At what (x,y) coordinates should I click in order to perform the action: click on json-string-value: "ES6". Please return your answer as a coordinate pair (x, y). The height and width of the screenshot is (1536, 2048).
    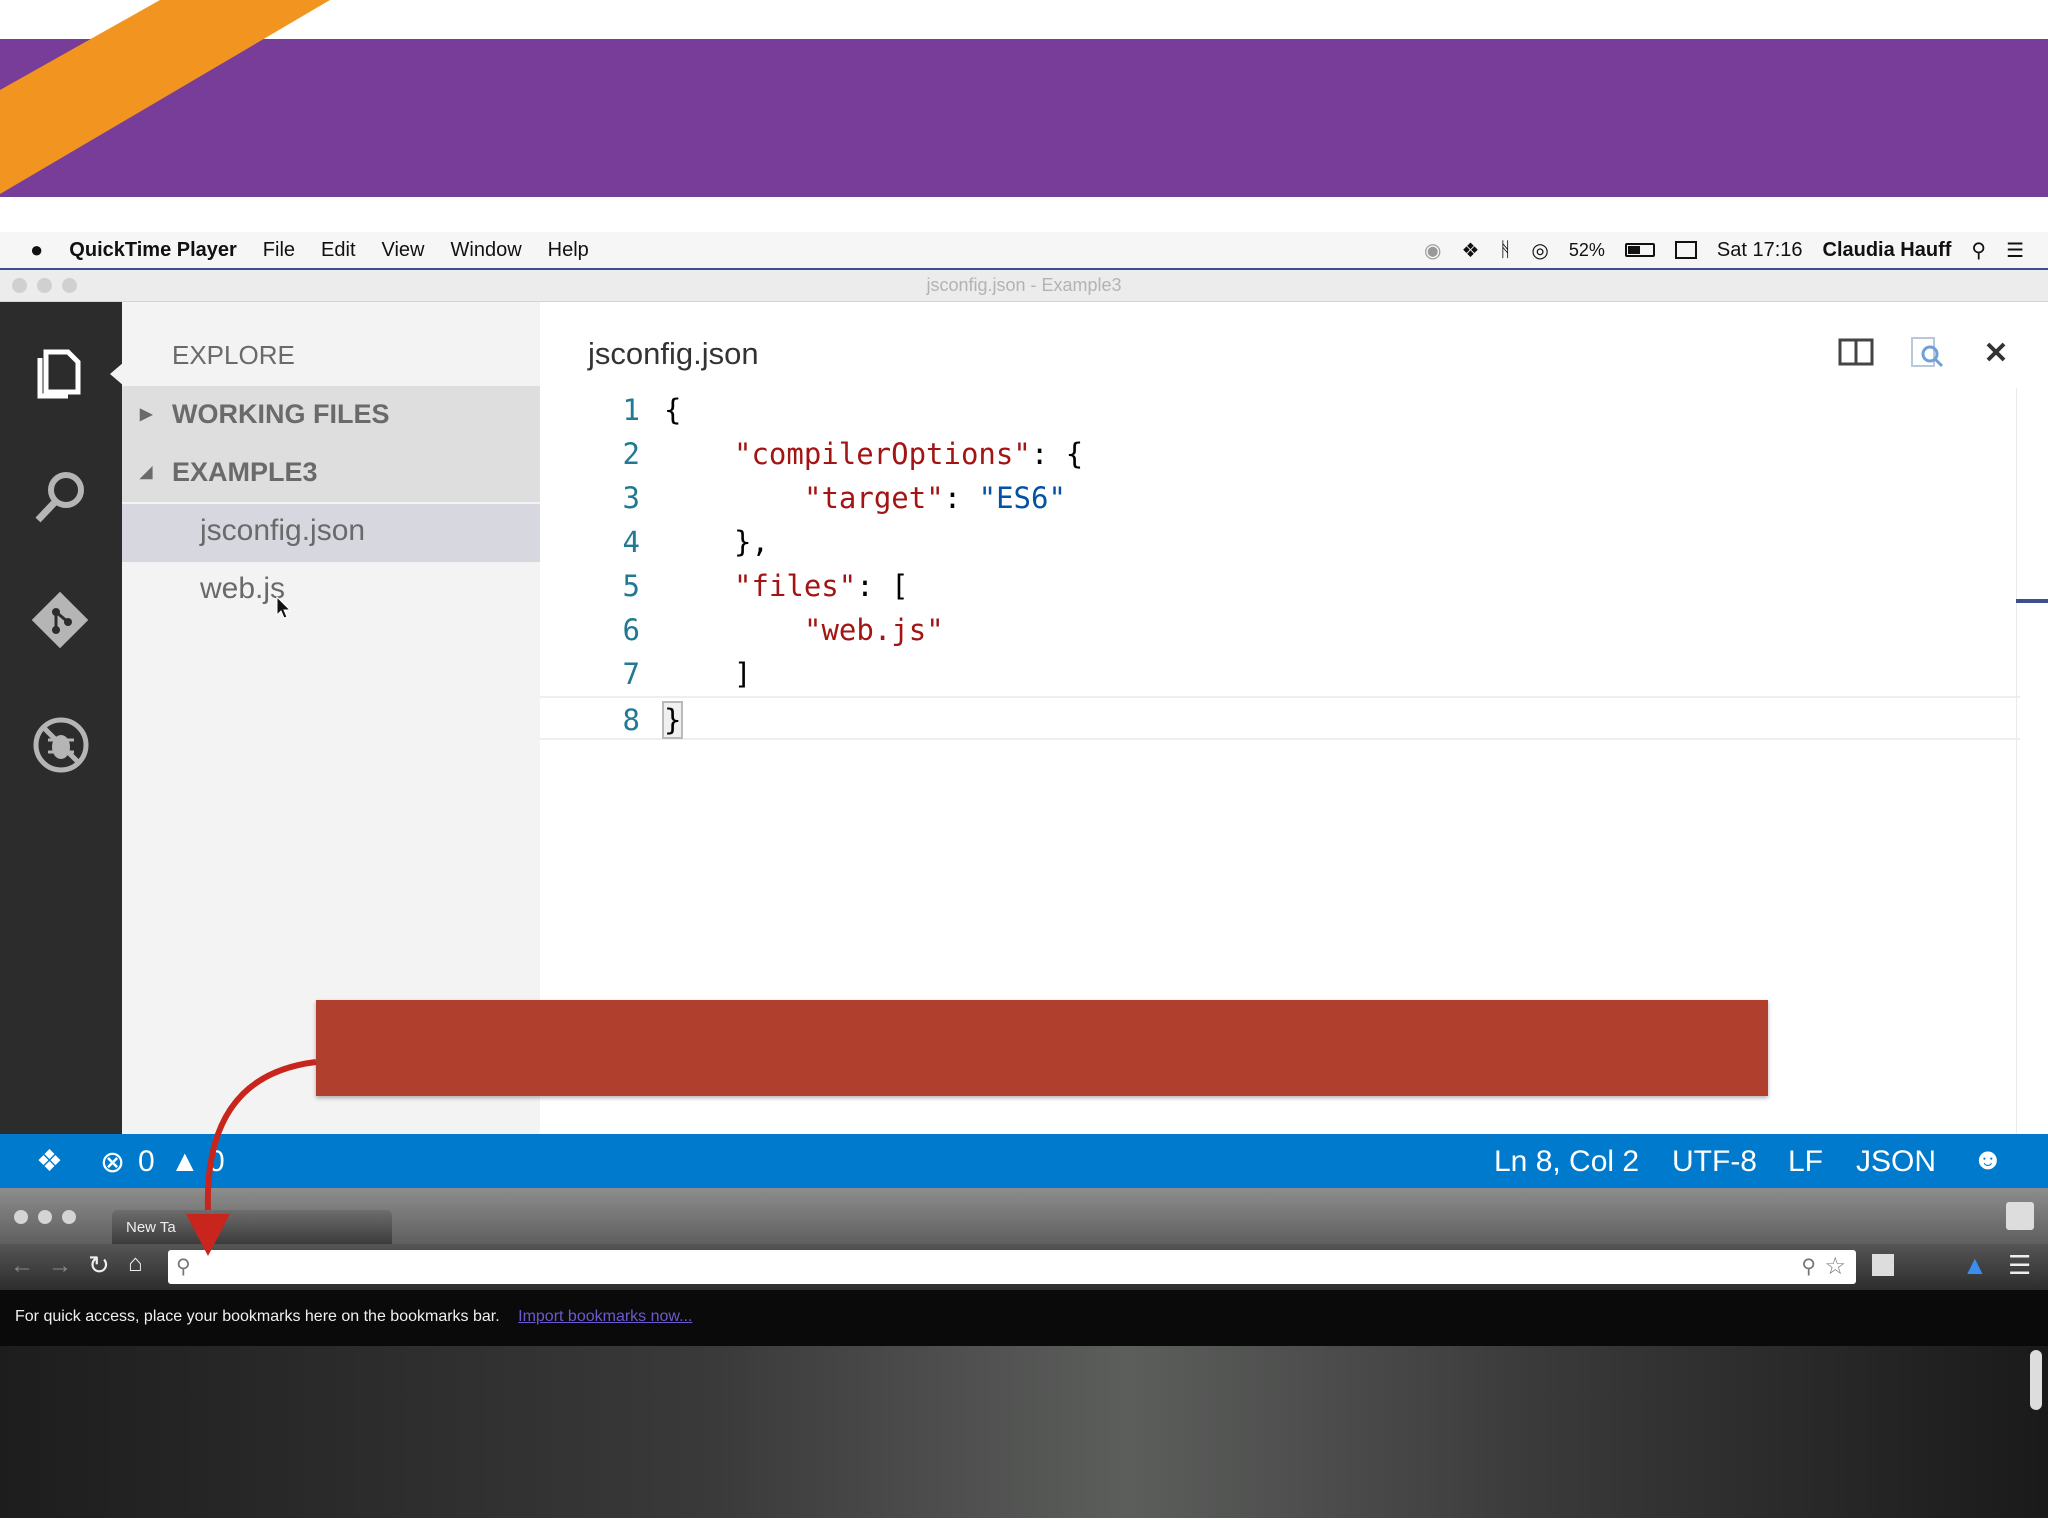
    Looking at the image, I should click on (1022, 498).